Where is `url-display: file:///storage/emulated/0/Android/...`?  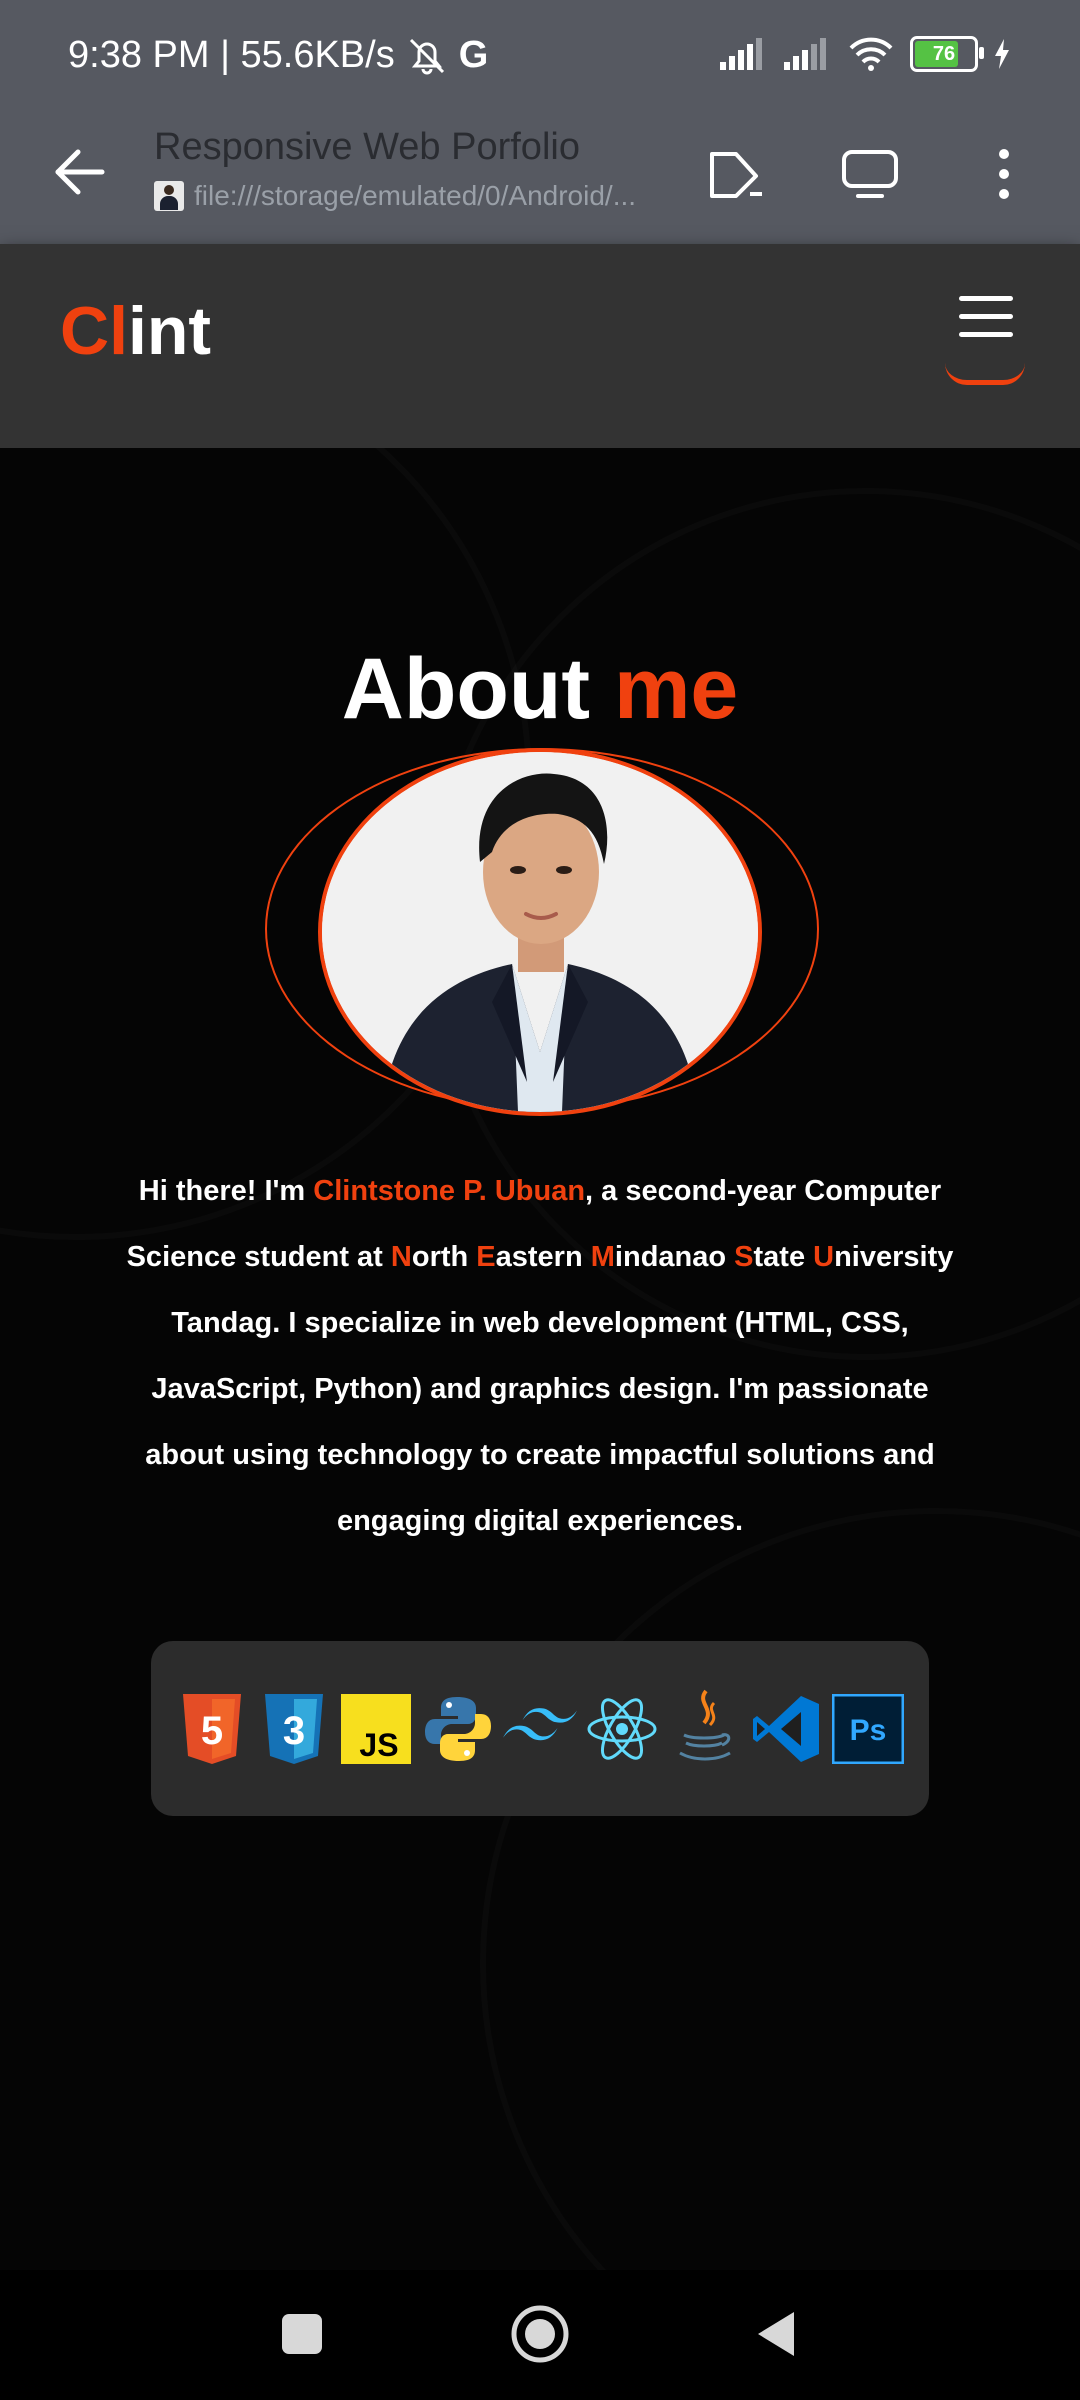 url-display: file:///storage/emulated/0/Android/... is located at coordinates (414, 196).